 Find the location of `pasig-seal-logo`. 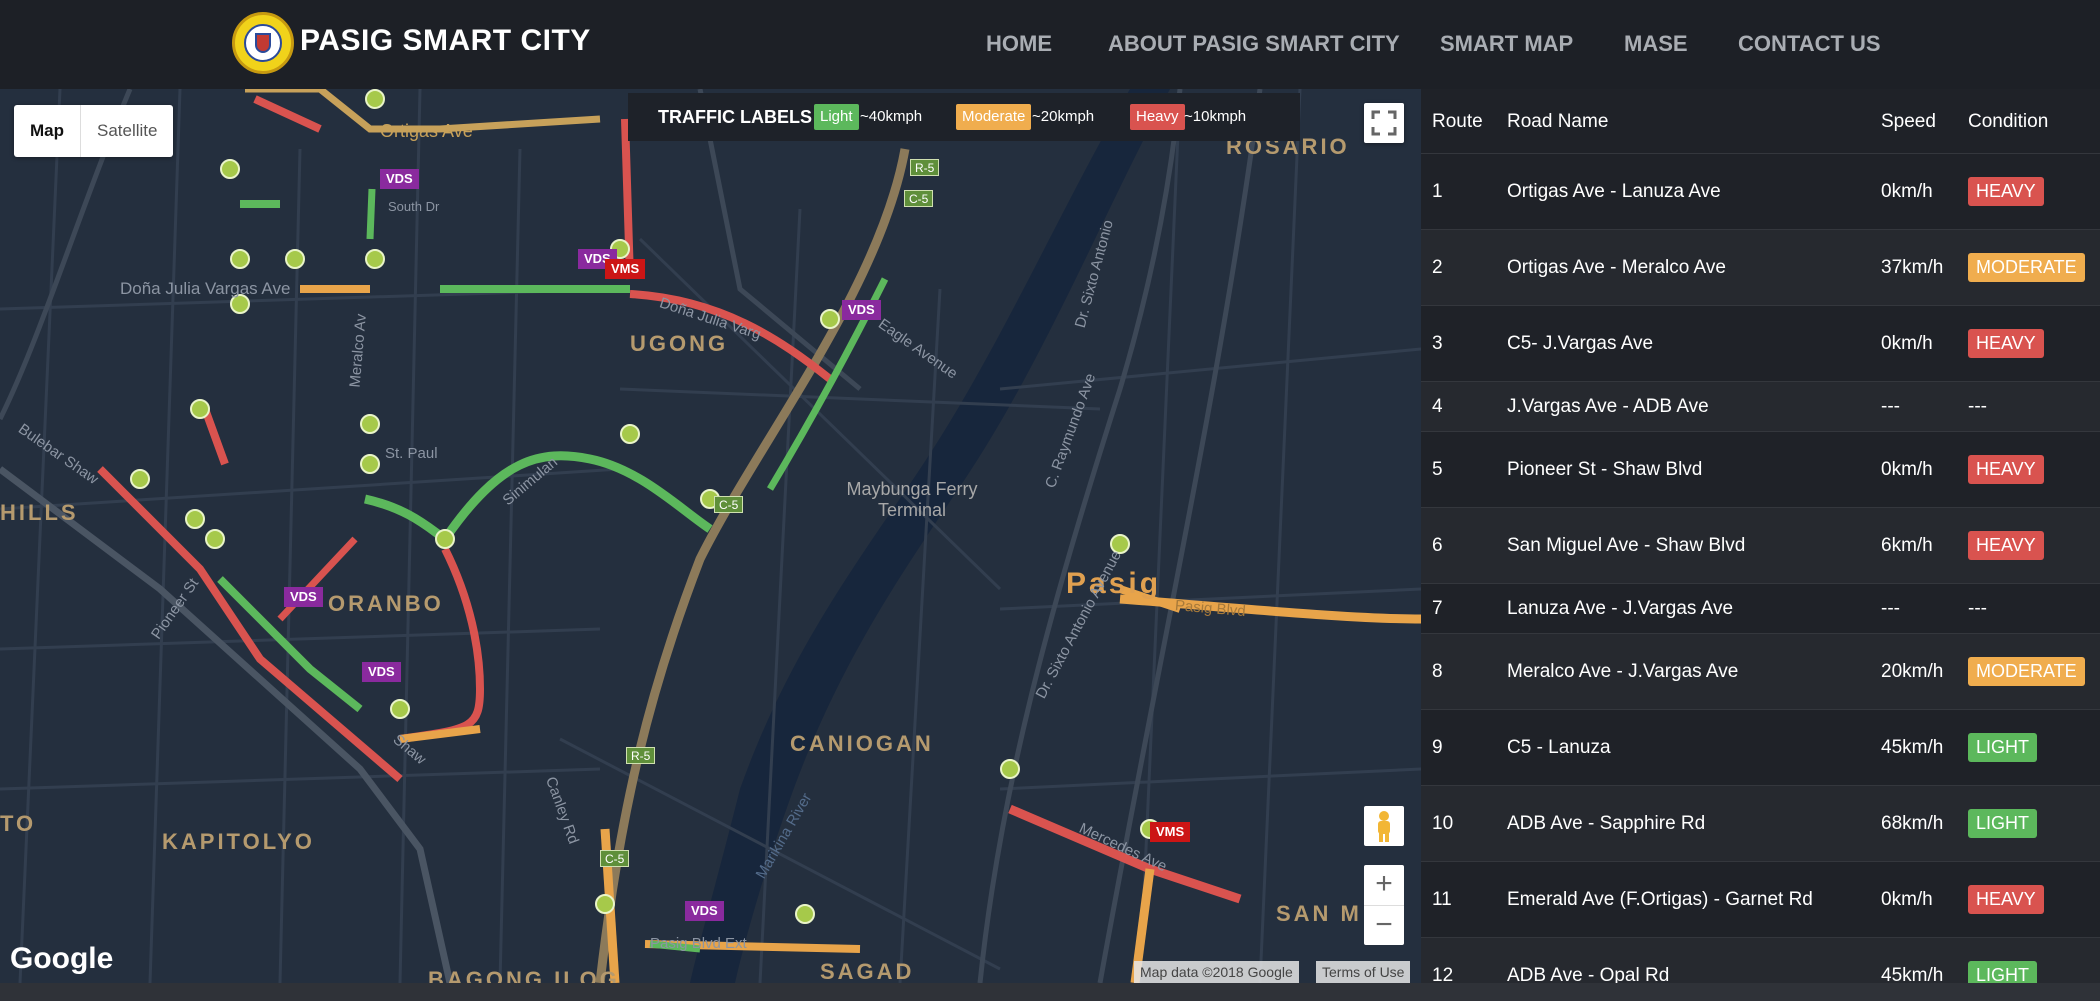

pasig-seal-logo is located at coordinates (263, 43).